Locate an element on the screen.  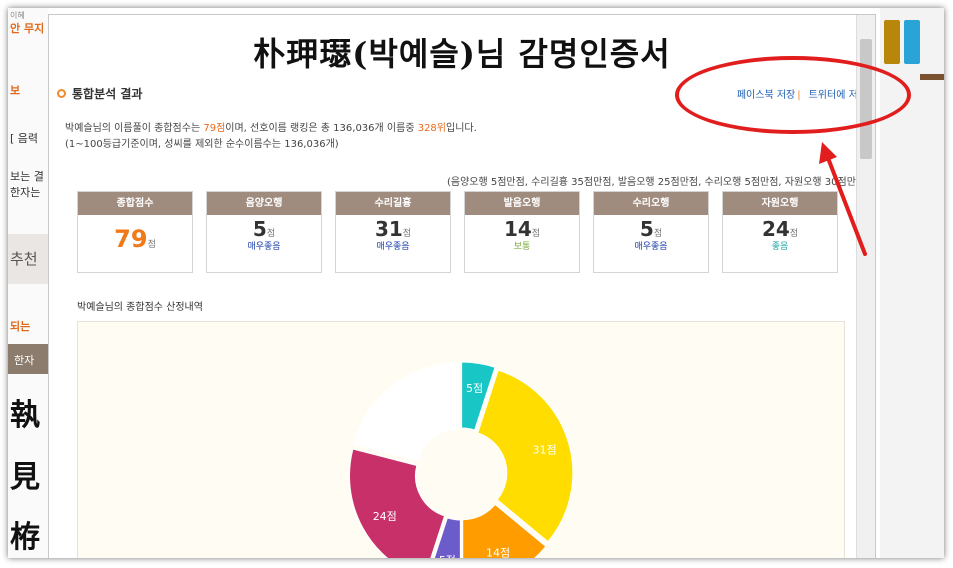
bg-text: 한자 is located at coordinates (24, 360).